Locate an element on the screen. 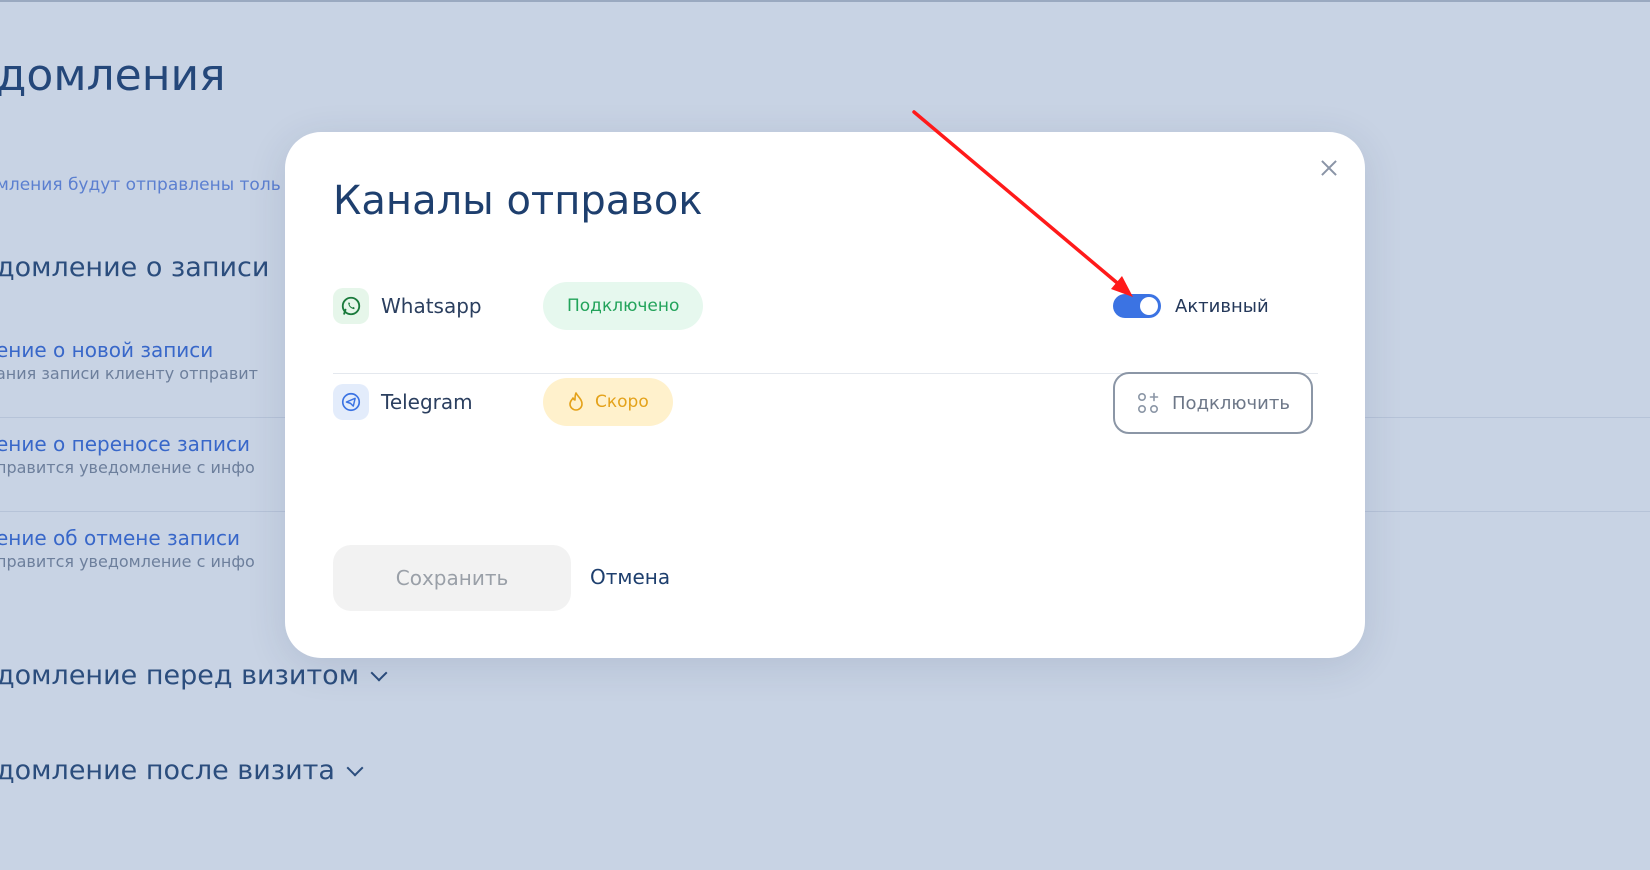 Image resolution: width=1650 pixels, height=870 pixels. active-toggle: Активный is located at coordinates (1191, 306).